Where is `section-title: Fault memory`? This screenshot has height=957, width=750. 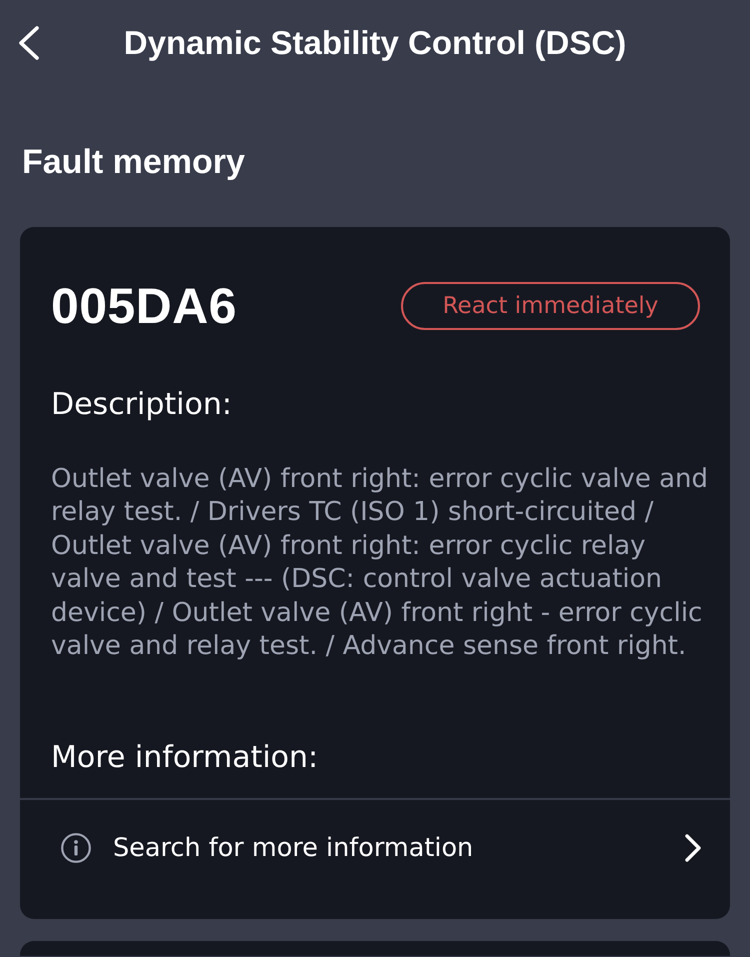 section-title: Fault memory is located at coordinates (134, 162).